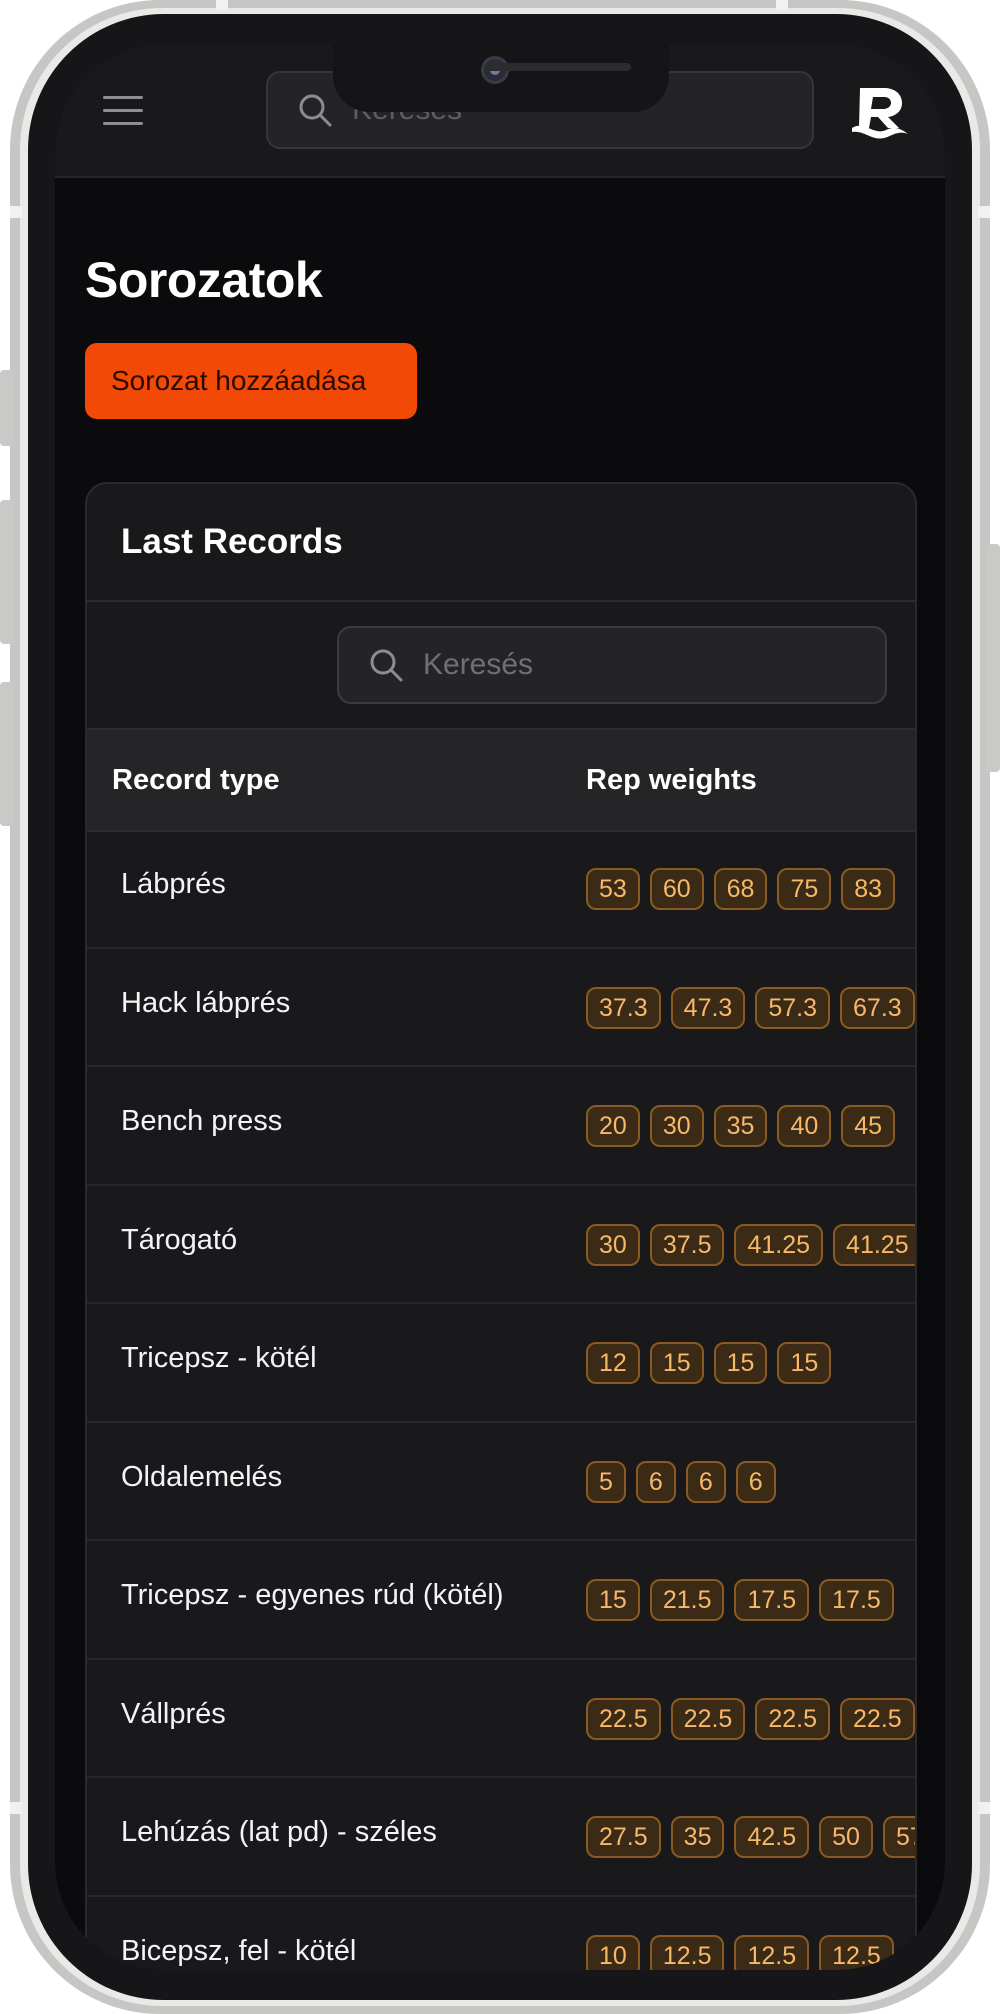 The image size is (1000, 2014). What do you see at coordinates (239, 1950) in the screenshot?
I see `record-type-name: Bicepsz, fel - kötél` at bounding box center [239, 1950].